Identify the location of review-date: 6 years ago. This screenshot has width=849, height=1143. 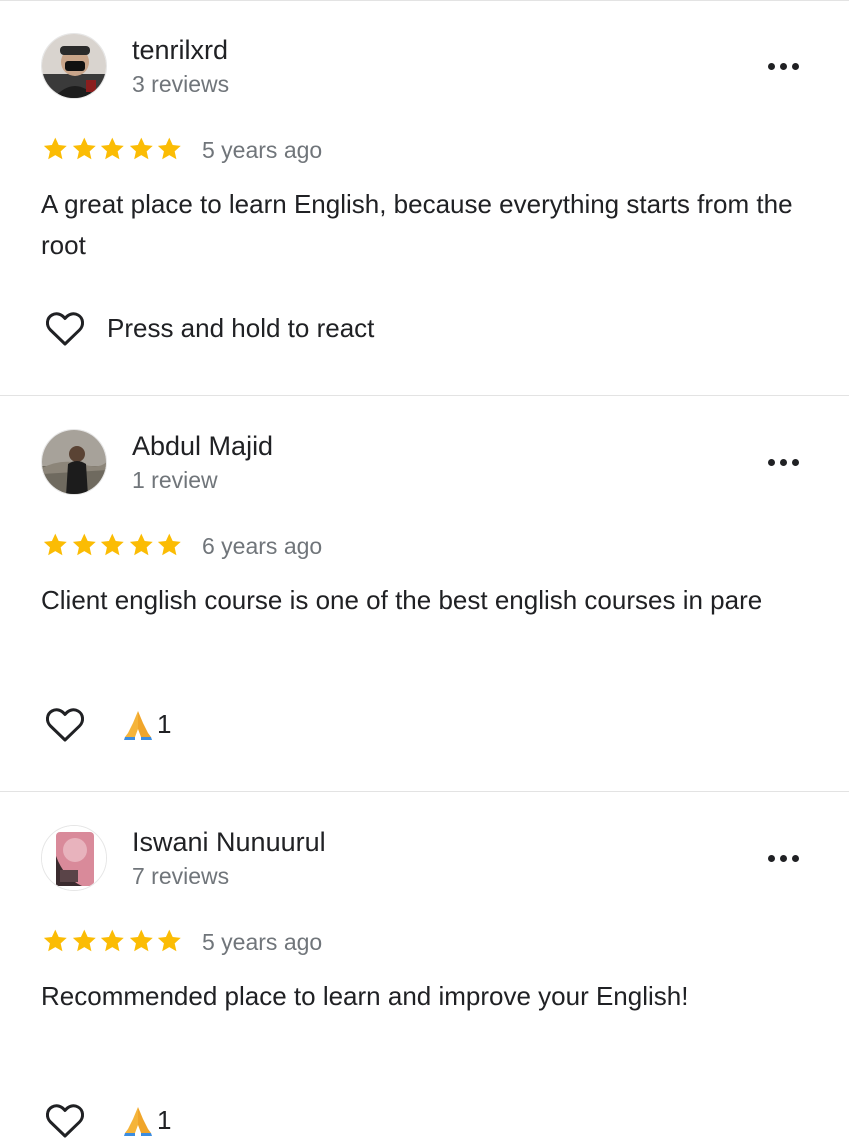
(262, 546).